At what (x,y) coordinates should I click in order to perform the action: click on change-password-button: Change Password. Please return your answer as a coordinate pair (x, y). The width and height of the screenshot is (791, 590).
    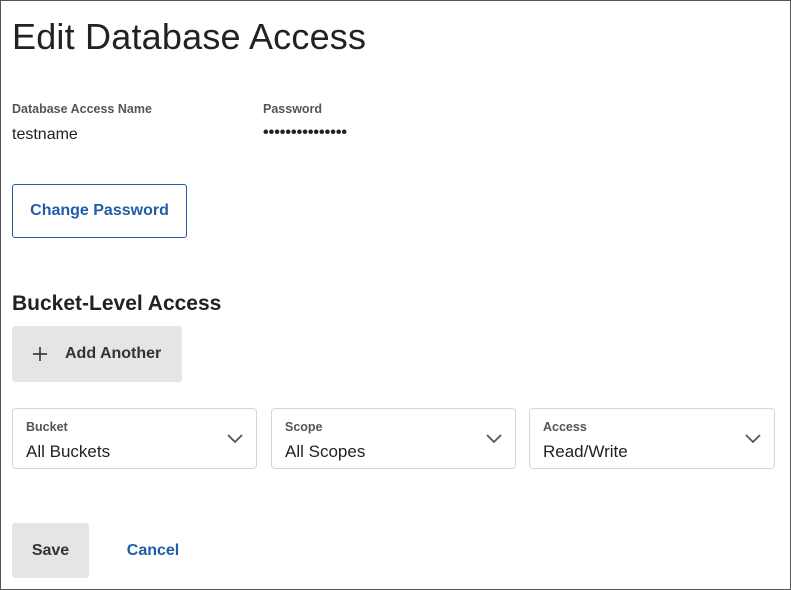
    Looking at the image, I should click on (99, 211).